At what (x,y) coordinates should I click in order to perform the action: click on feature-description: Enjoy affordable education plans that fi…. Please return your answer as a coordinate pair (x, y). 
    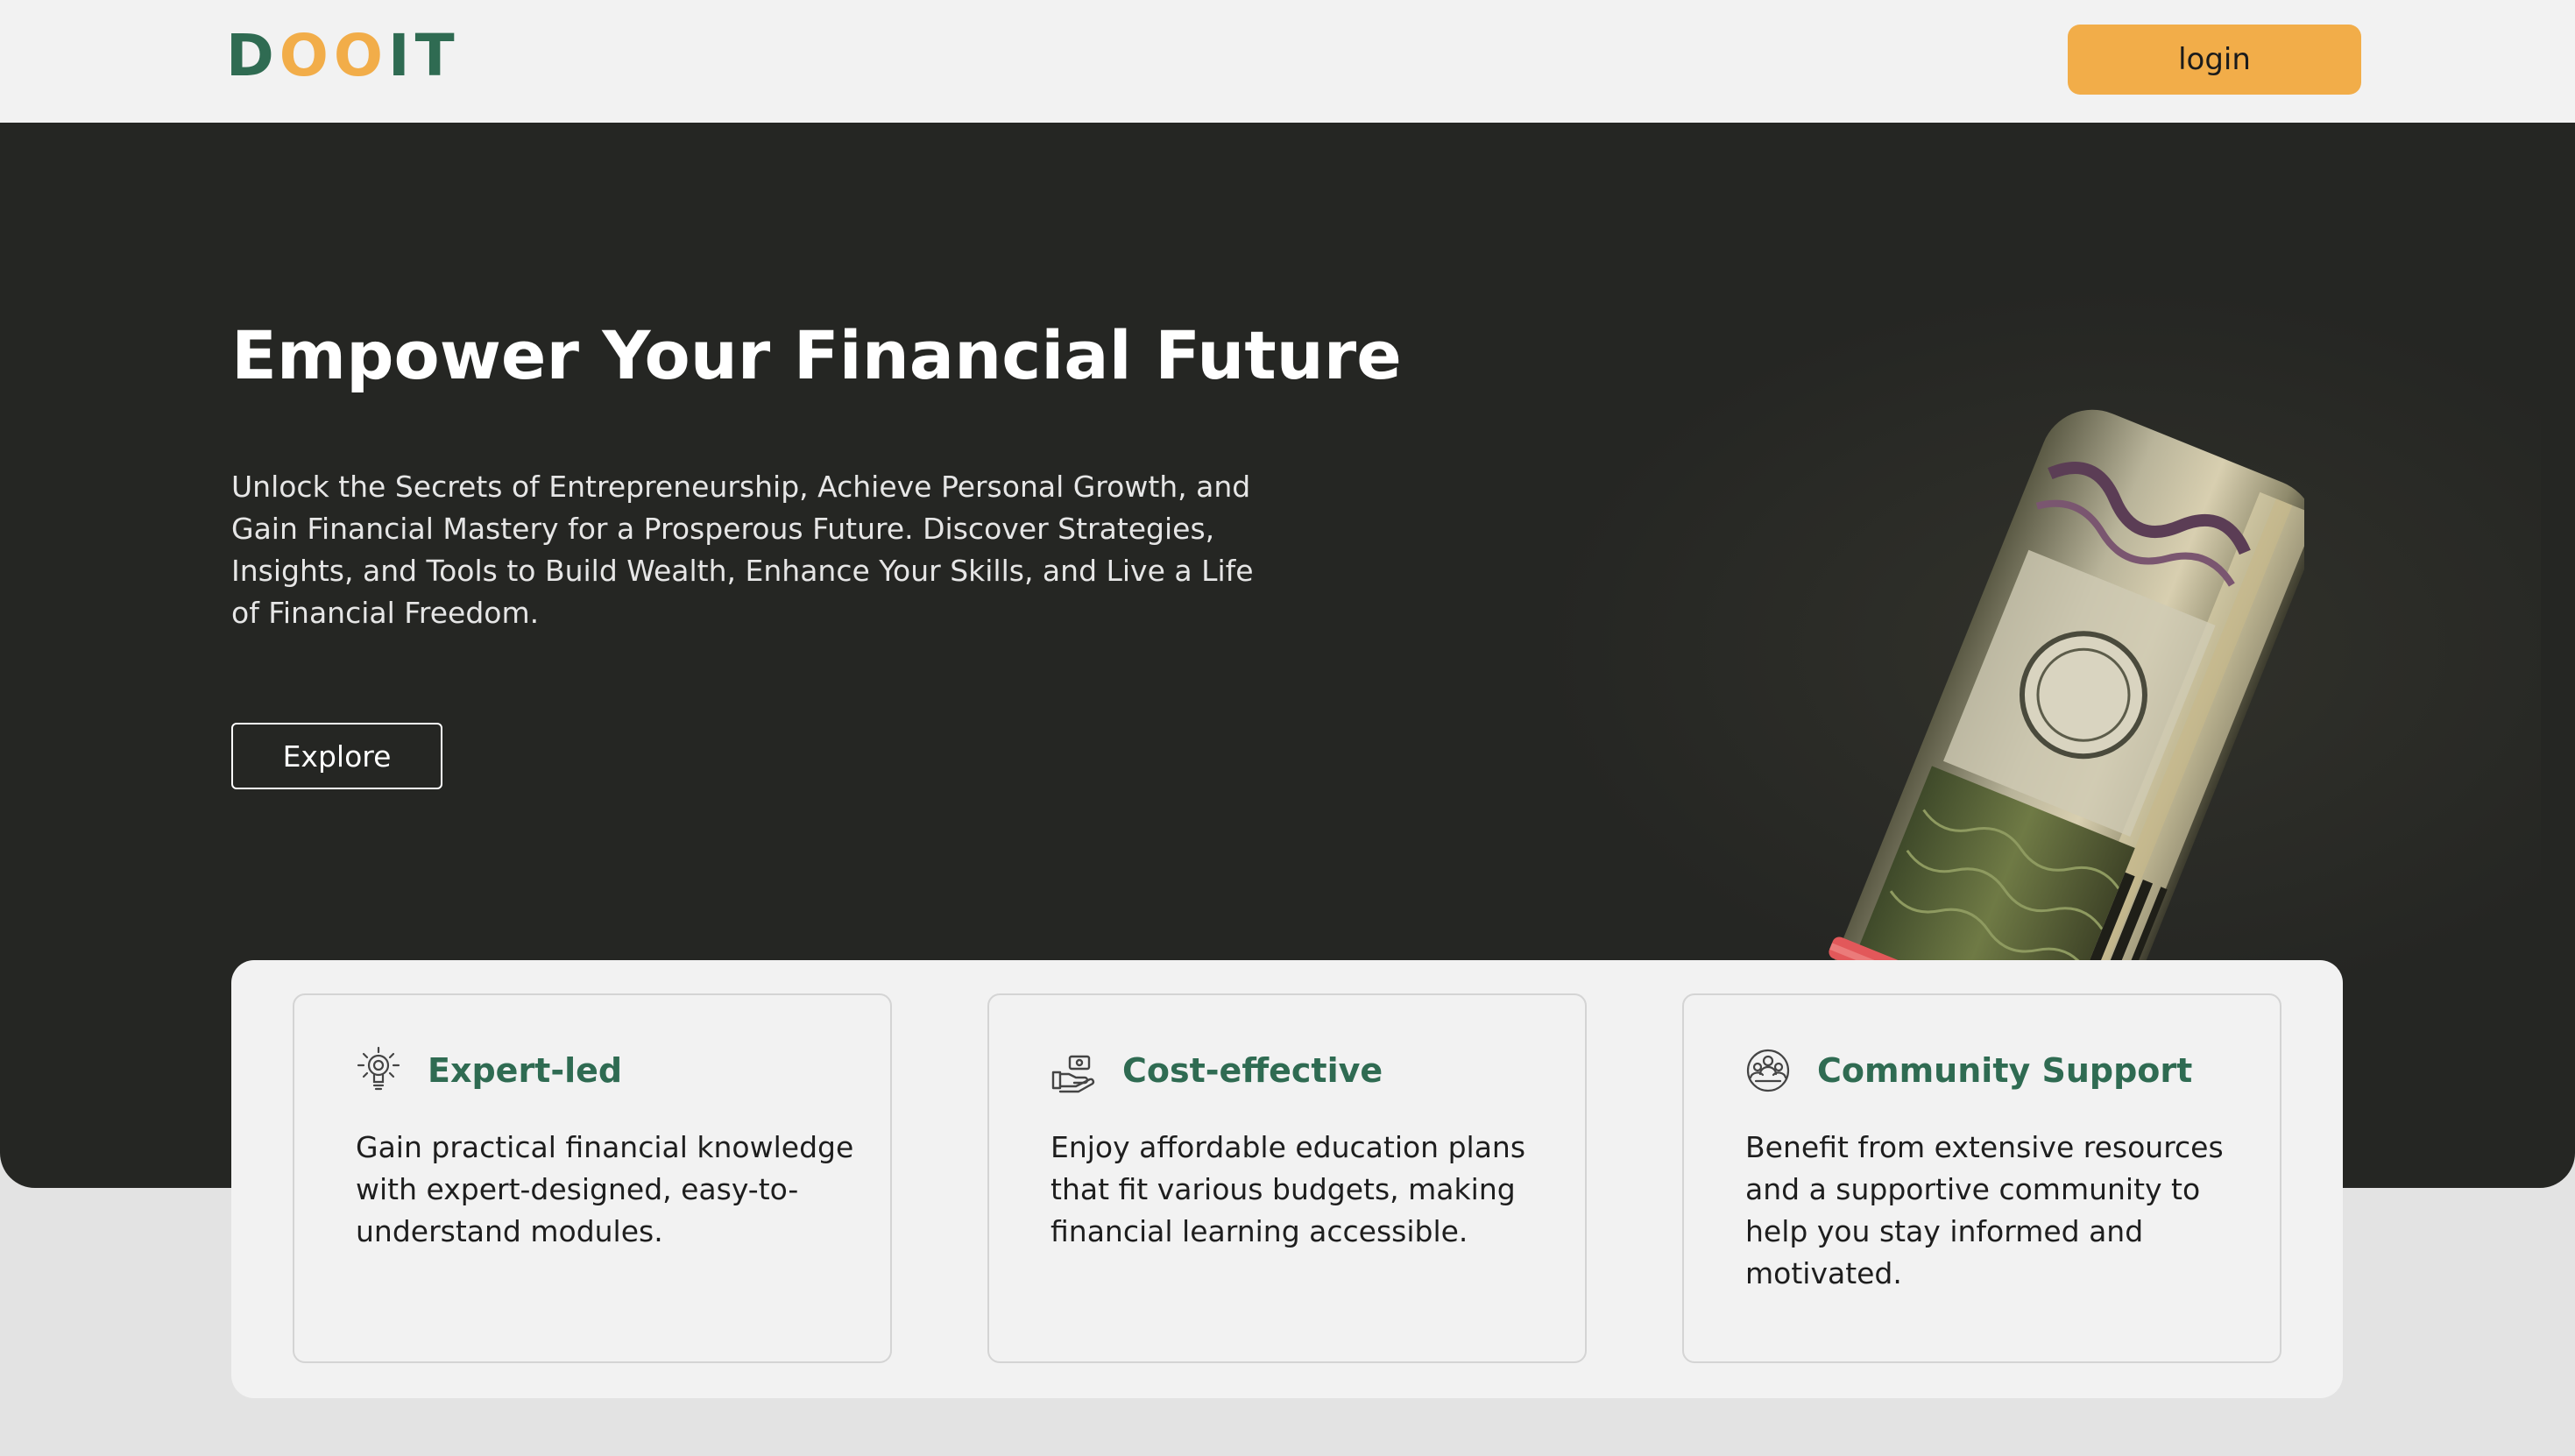
    Looking at the image, I should click on (1288, 1189).